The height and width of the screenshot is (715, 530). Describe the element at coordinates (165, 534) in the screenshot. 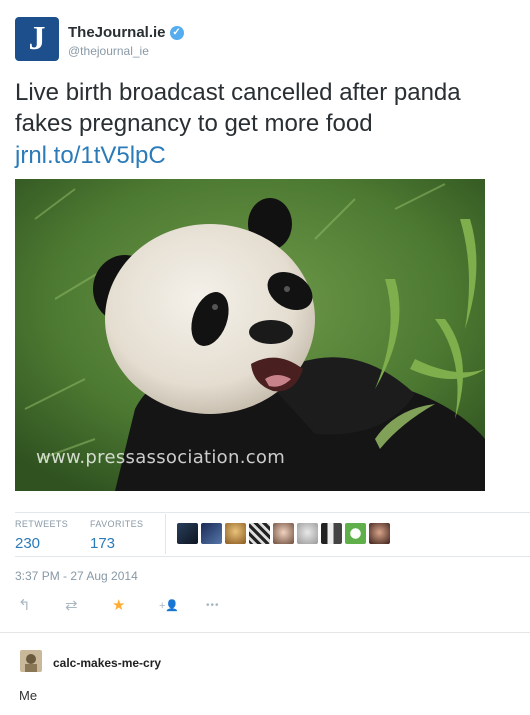

I see `stats-vertical-divider` at that location.